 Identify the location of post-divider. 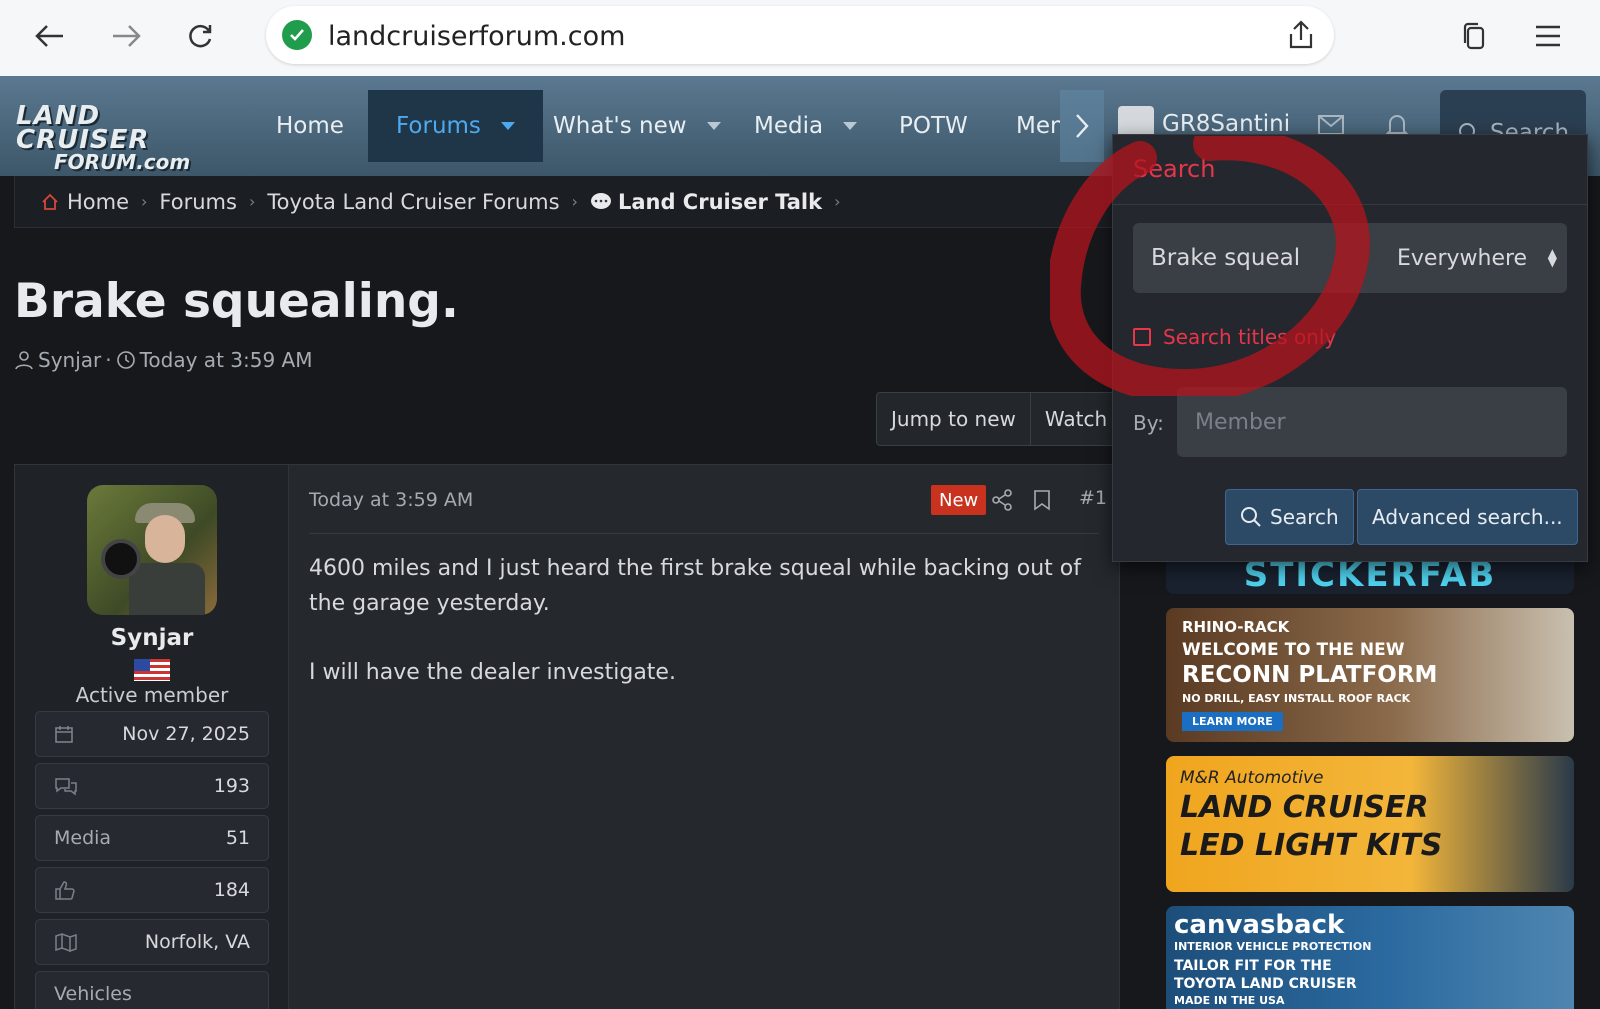
(704, 533).